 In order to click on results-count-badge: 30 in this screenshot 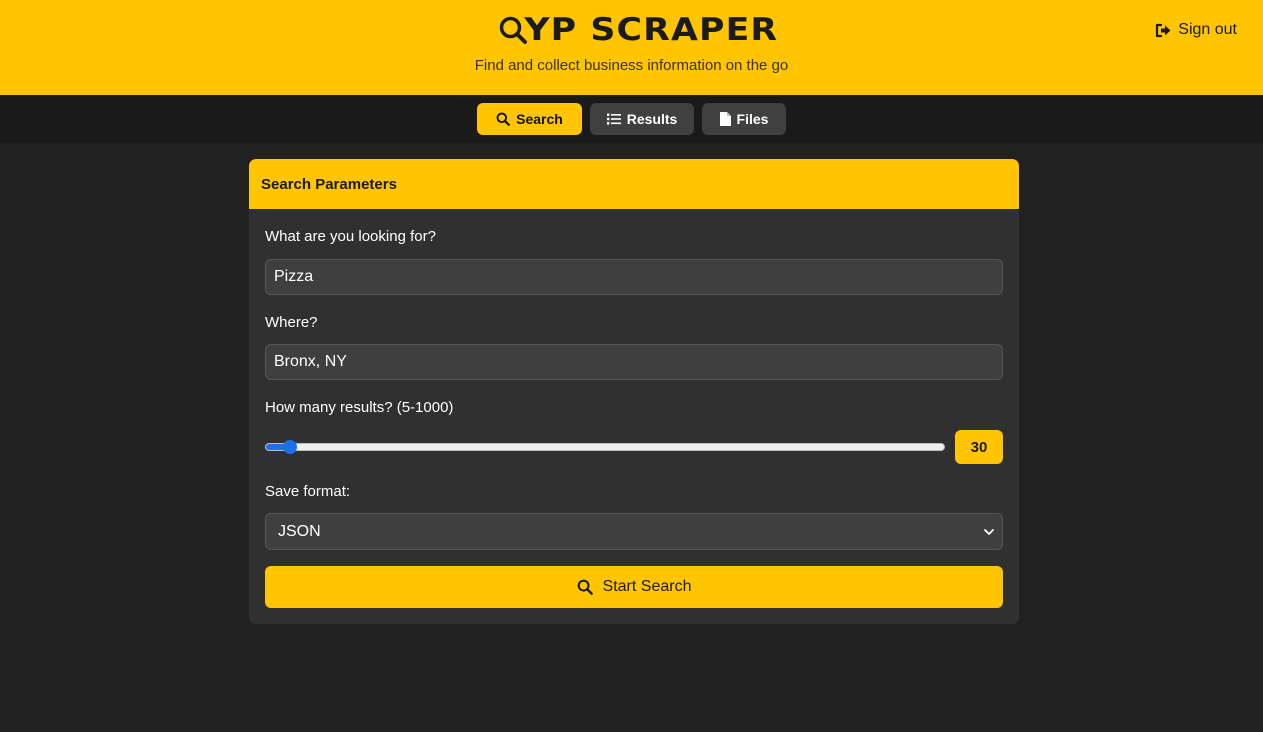, I will do `click(979, 447)`.